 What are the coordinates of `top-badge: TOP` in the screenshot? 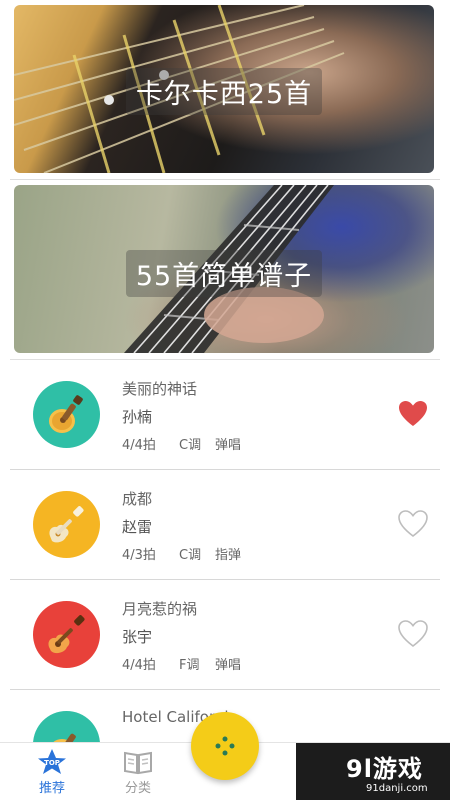 It's located at (52, 763).